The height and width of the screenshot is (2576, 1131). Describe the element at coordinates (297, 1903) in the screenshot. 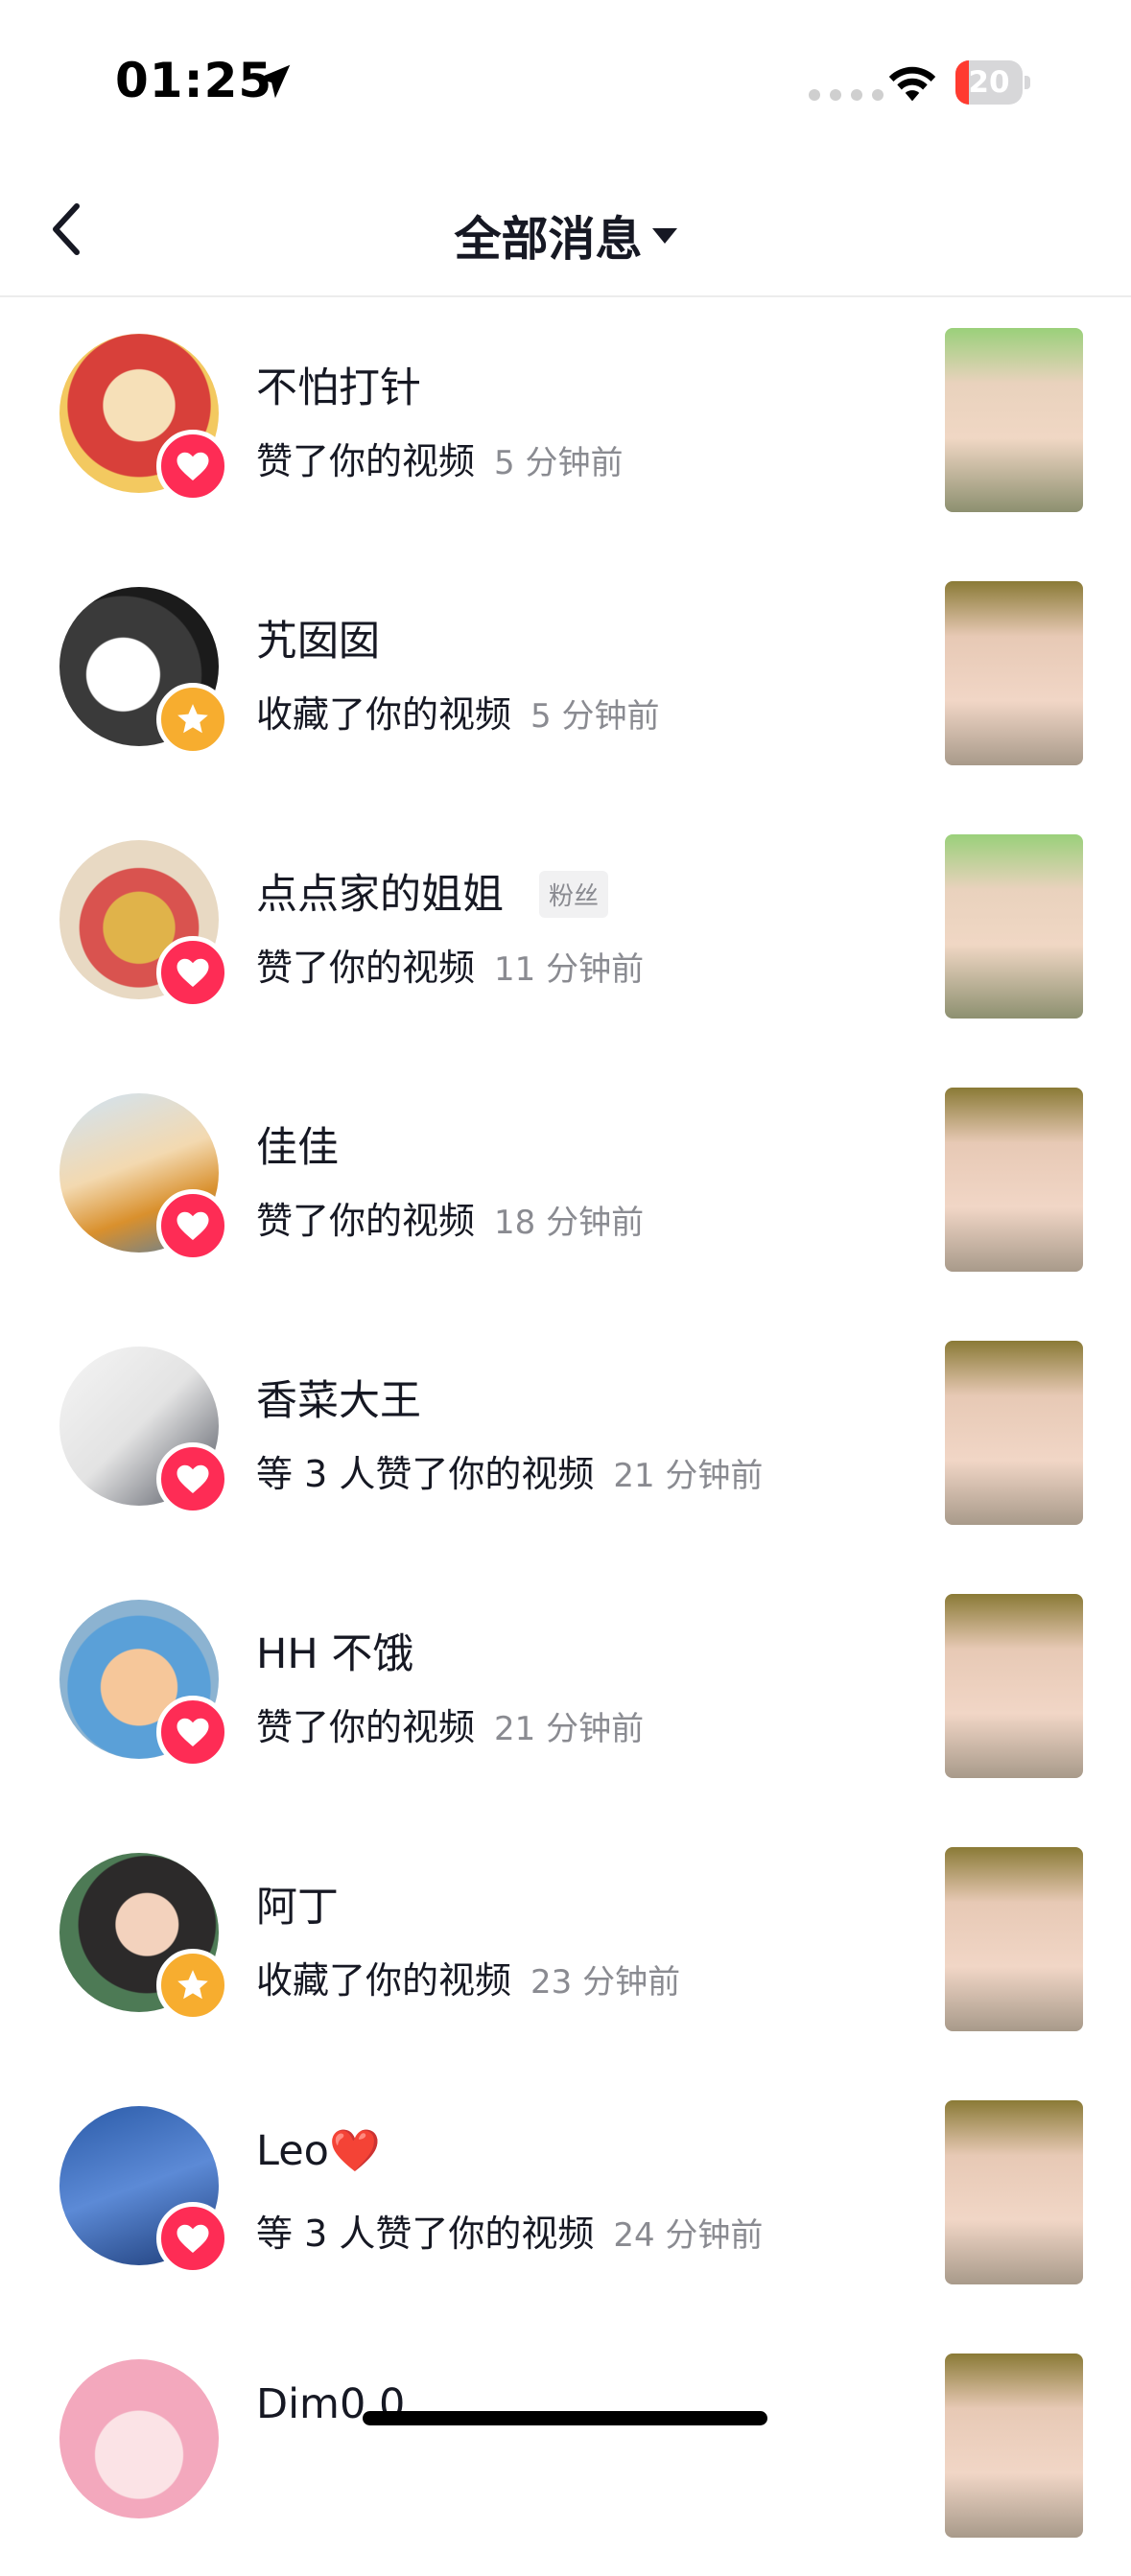

I see `user-name: 阿丁` at that location.